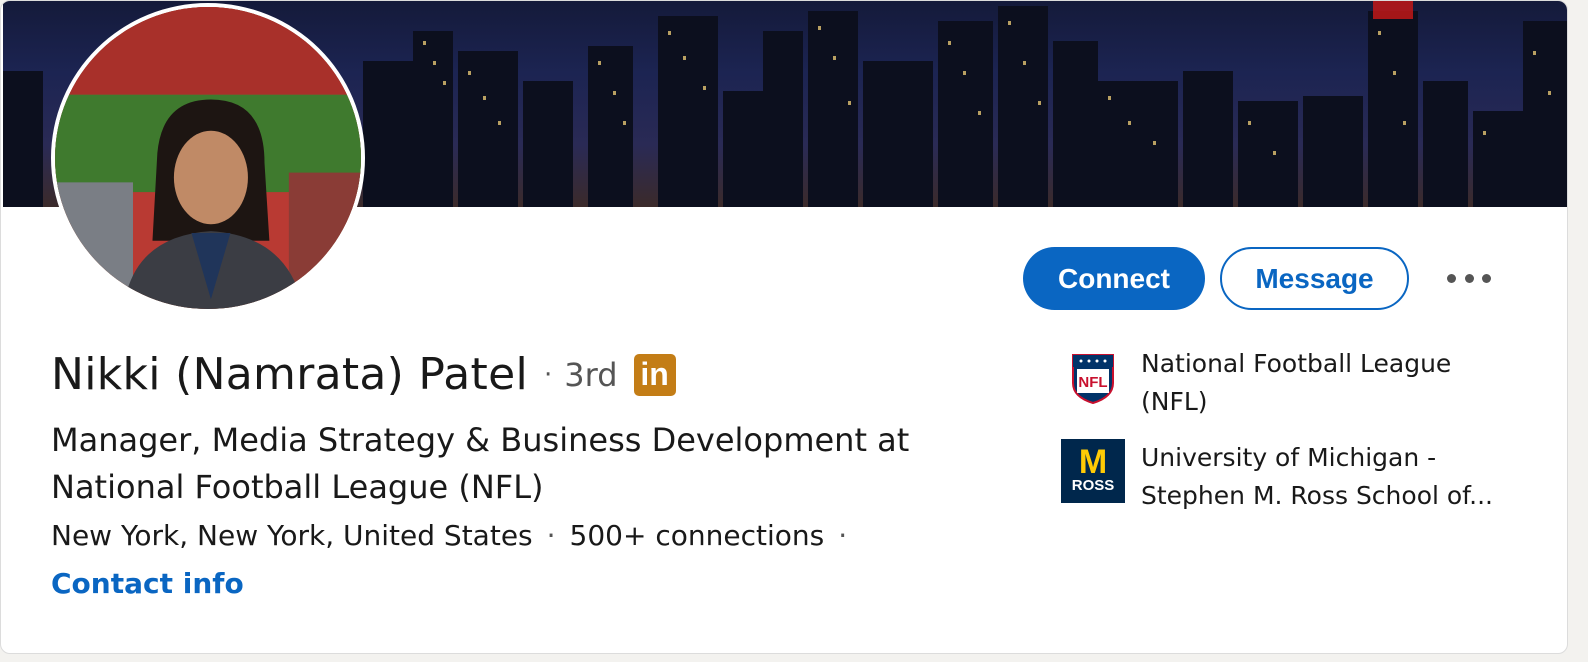  I want to click on profile-name: Nikki (Namrata) Patel, so click(290, 374).